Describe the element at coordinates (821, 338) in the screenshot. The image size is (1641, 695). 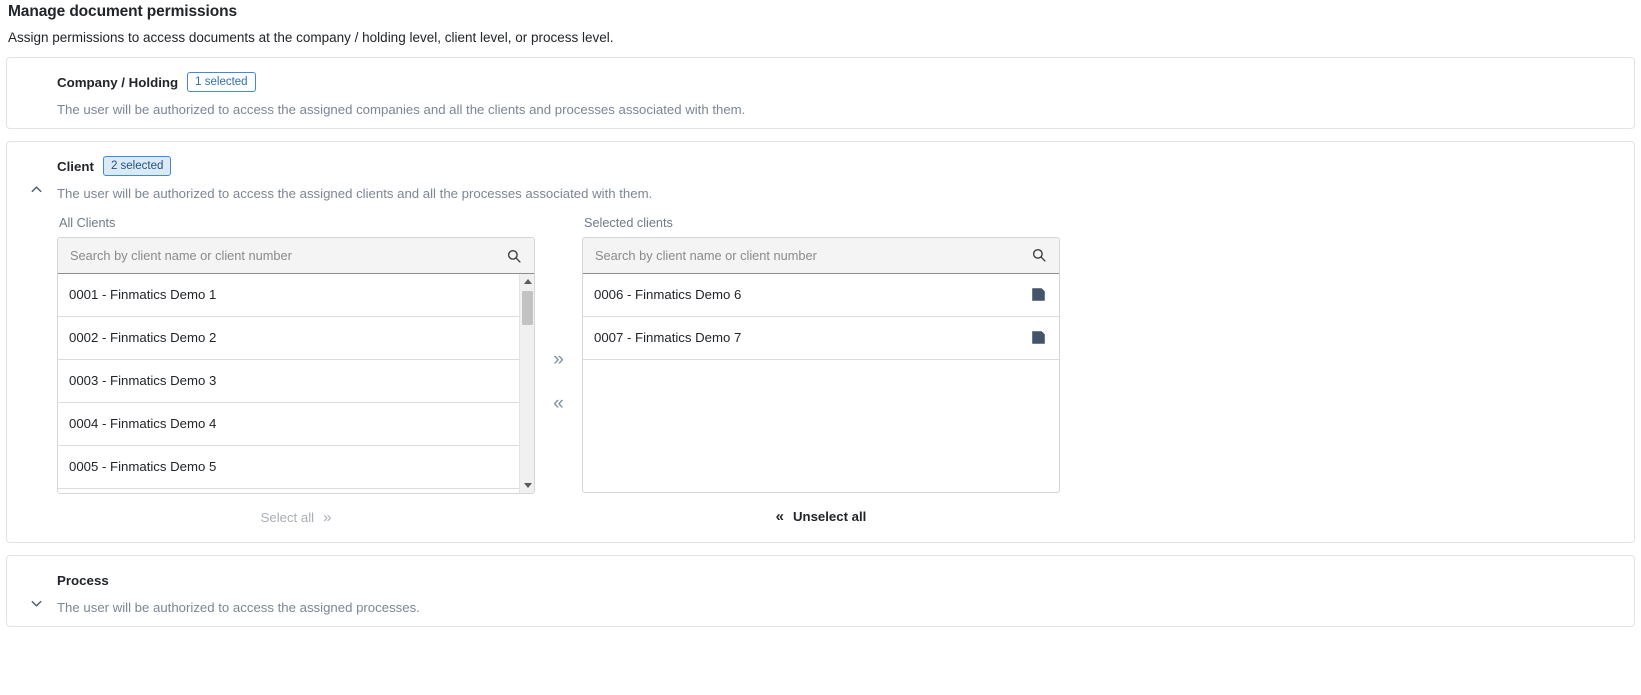
I see `list-item: 0007 - Finmatics Demo 7` at that location.